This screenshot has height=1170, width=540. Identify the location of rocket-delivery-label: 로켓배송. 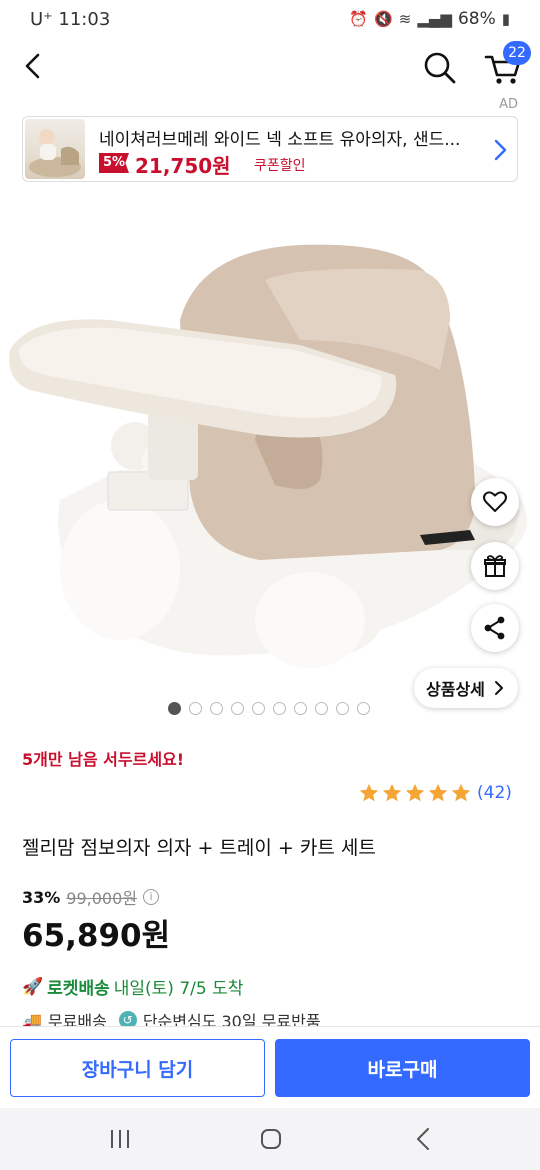
(78, 989).